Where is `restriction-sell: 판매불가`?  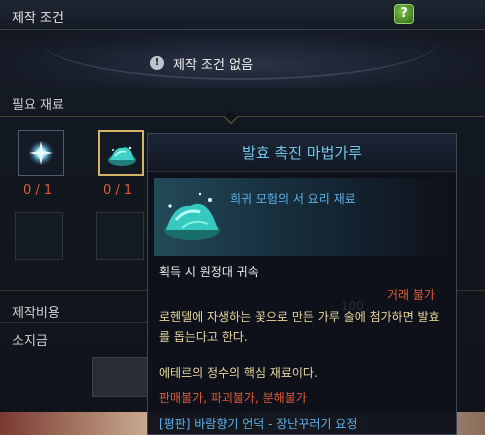 restriction-sell: 판매불가 is located at coordinates (181, 398).